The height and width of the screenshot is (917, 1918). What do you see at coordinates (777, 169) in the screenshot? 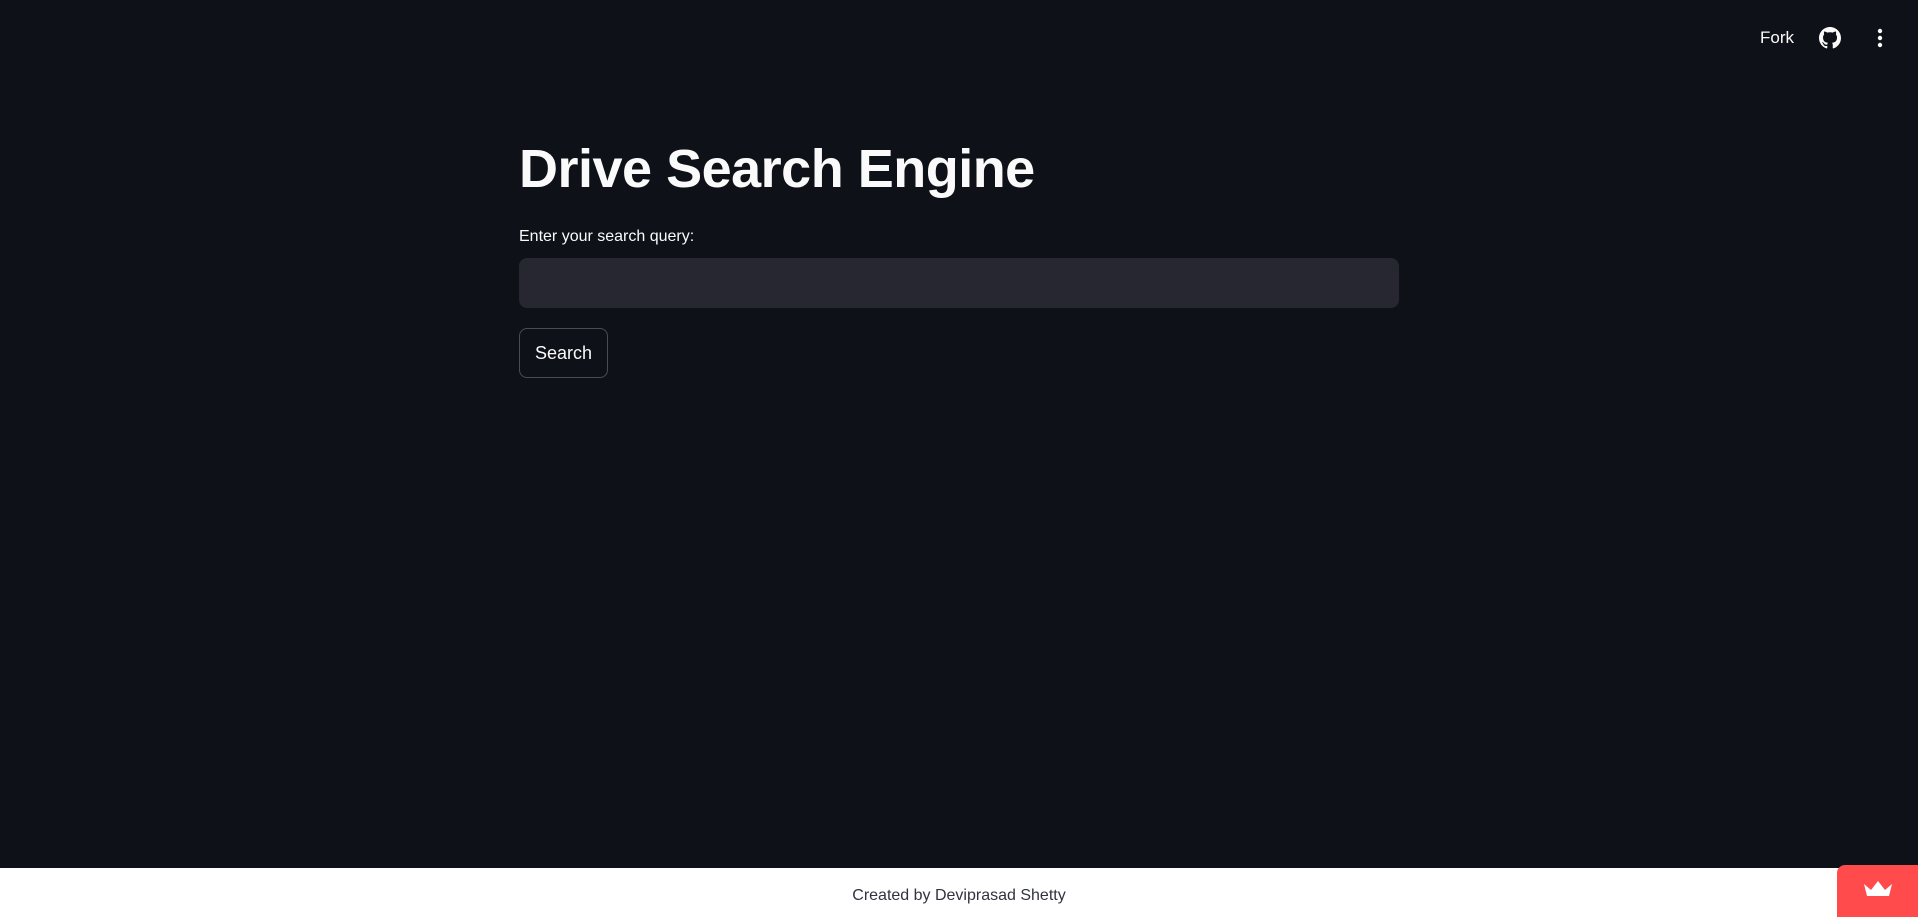
I see `page-title: Drive Search Engine` at bounding box center [777, 169].